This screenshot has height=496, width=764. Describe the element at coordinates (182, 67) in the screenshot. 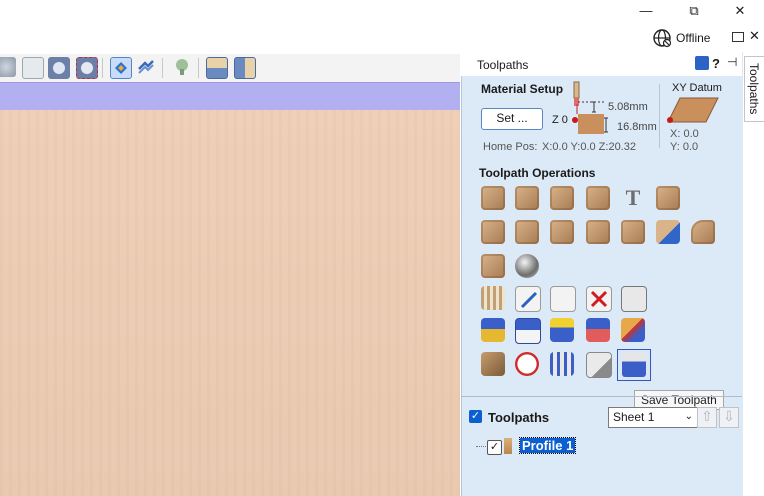

I see `shading-icon` at that location.